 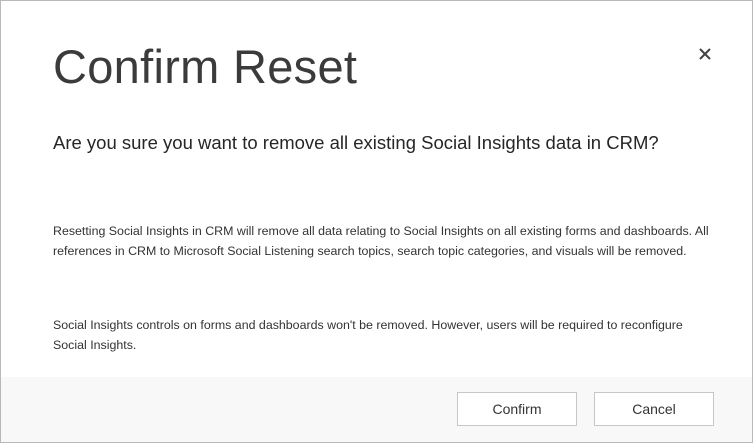 I want to click on confirm-button: Confirm, so click(x=517, y=409).